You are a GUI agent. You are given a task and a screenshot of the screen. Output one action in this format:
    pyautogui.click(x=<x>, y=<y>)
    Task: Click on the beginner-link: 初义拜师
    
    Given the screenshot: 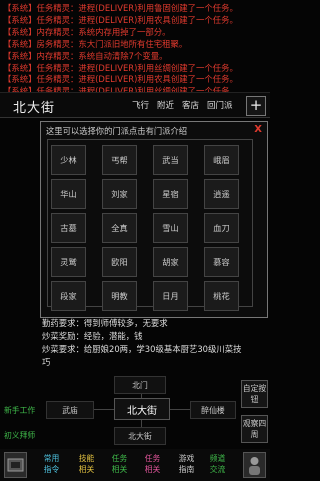 What is the action you would take?
    pyautogui.click(x=19, y=435)
    